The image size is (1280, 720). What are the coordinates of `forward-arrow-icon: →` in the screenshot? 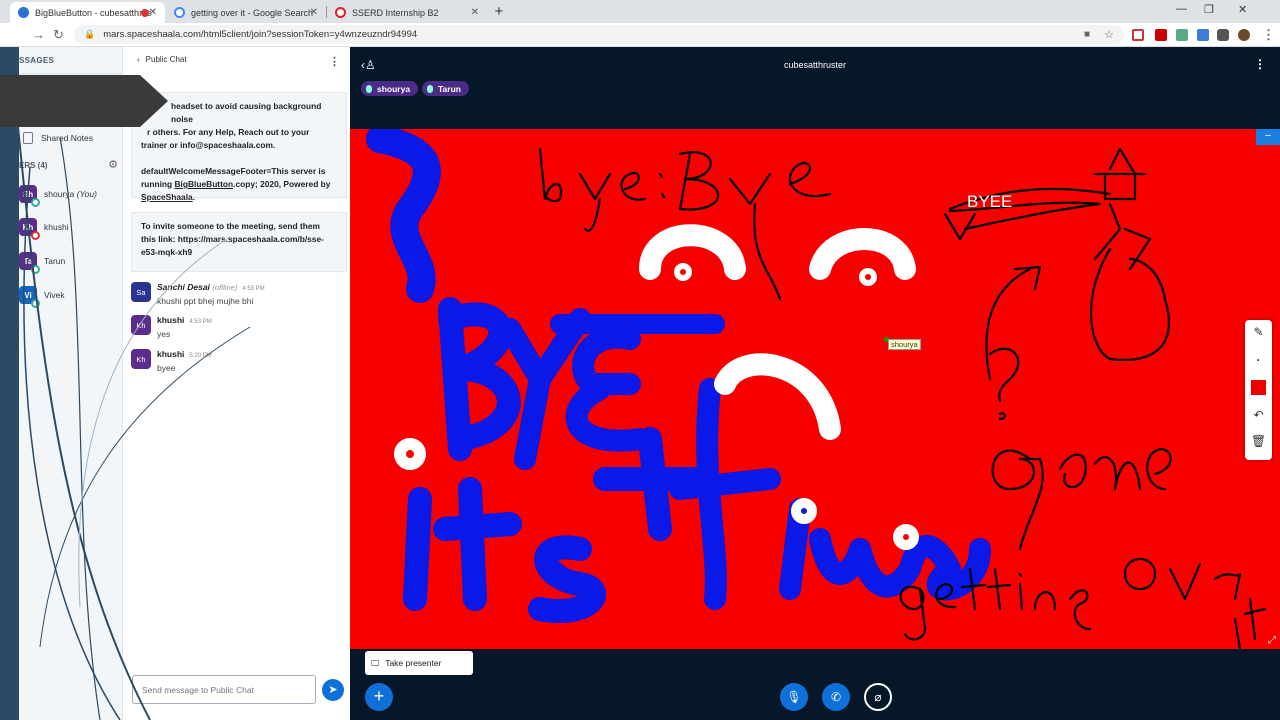 It's located at (38, 34).